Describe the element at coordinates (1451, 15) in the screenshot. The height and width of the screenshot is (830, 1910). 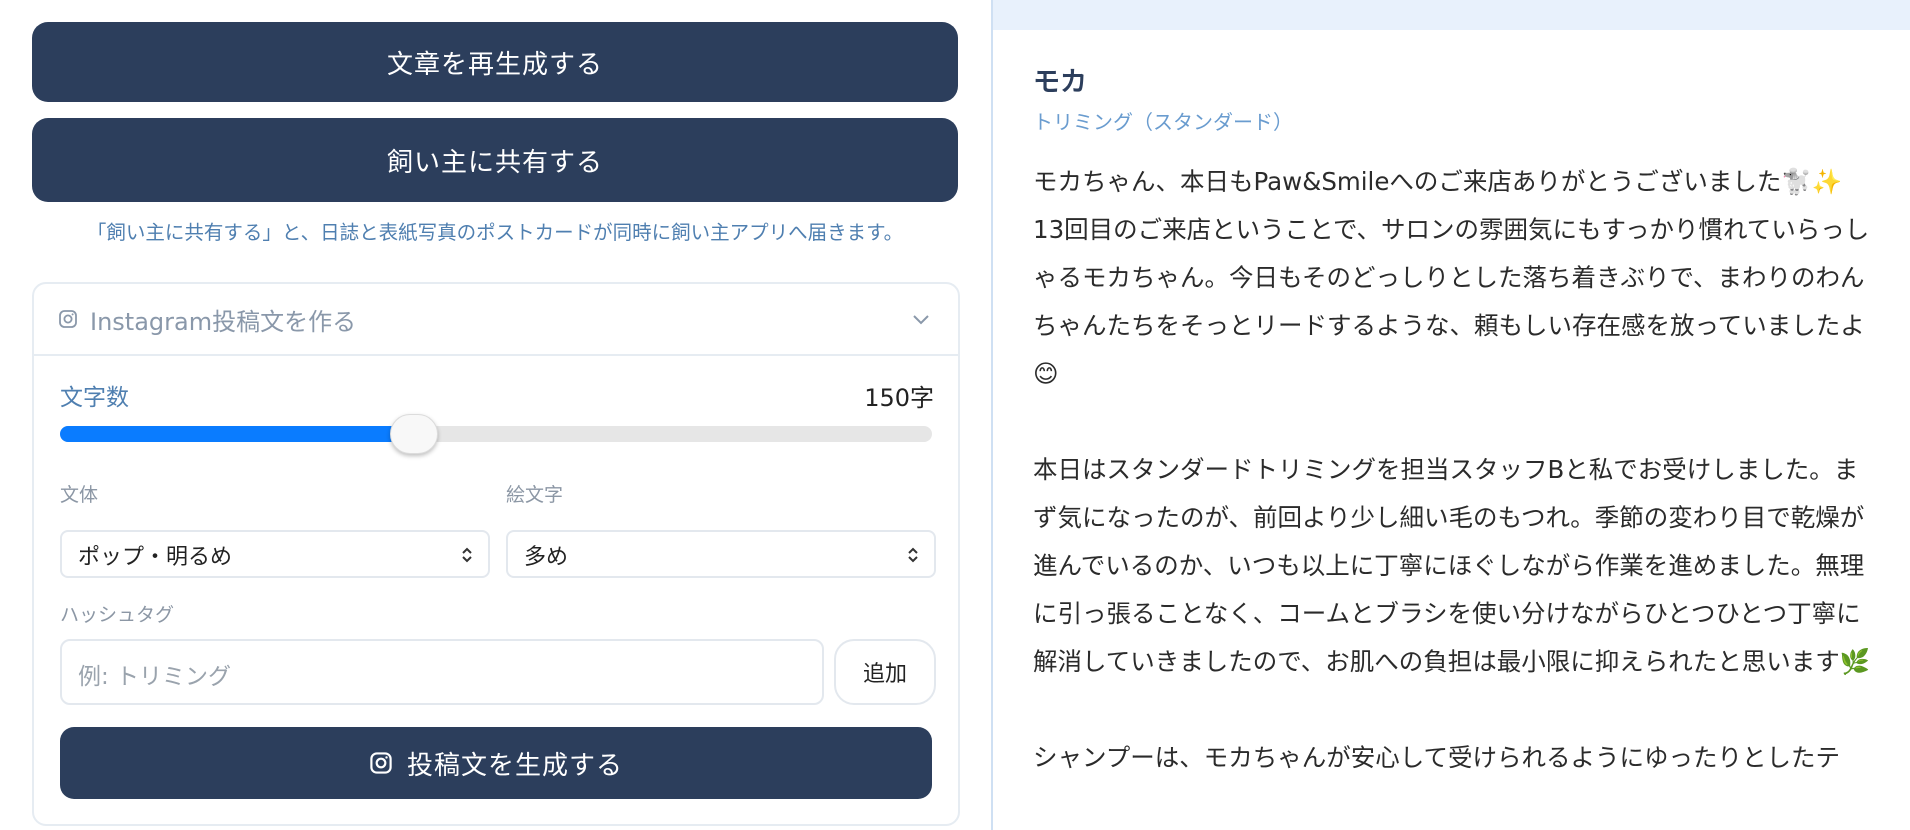
I see `preview-top-band` at that location.